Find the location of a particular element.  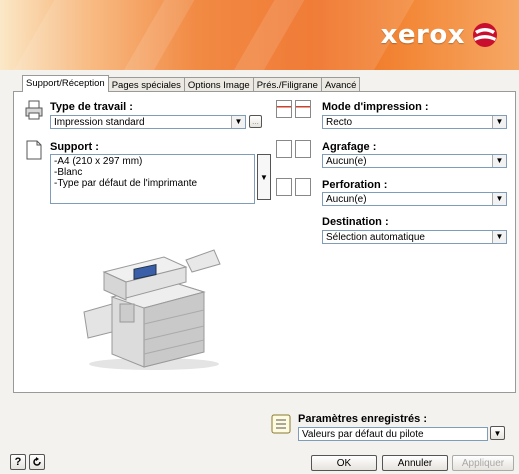

print-mode-select: Recto ▼ is located at coordinates (414, 122).